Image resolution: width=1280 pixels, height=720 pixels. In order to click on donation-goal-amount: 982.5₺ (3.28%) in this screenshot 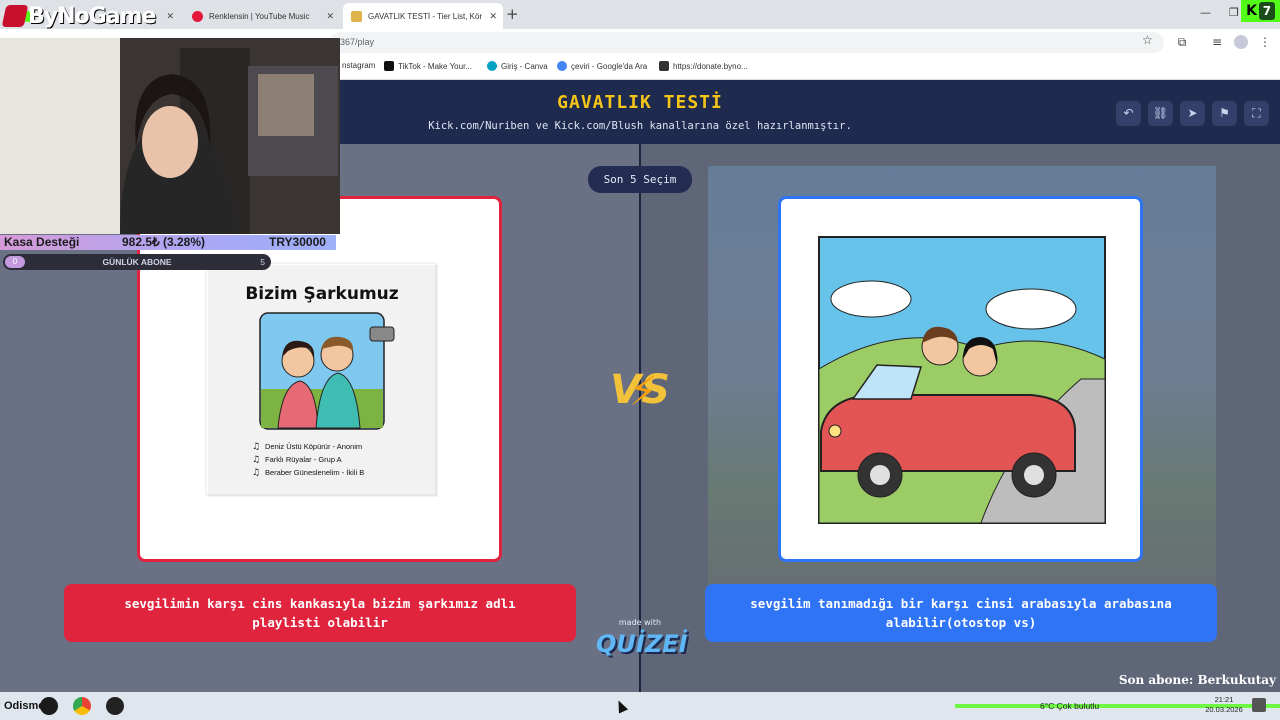, I will do `click(164, 242)`.